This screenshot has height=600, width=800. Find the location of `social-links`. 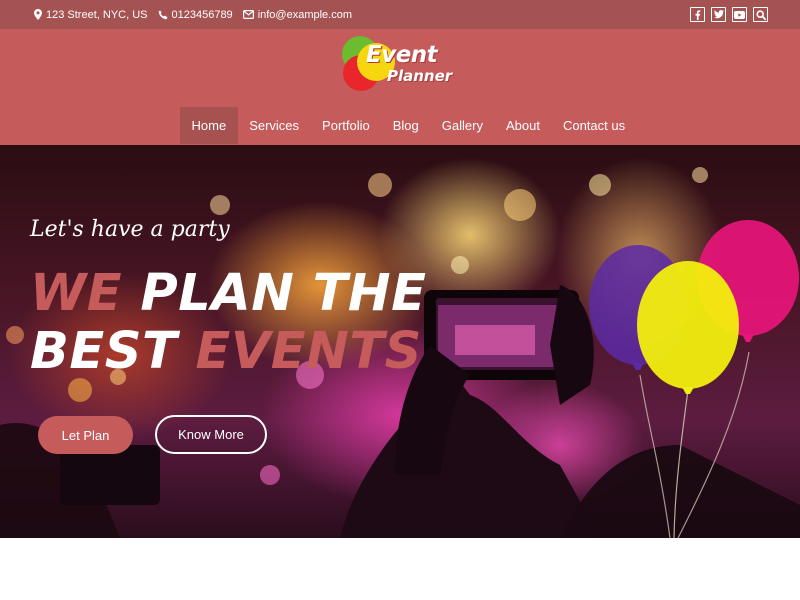

social-links is located at coordinates (729, 14).